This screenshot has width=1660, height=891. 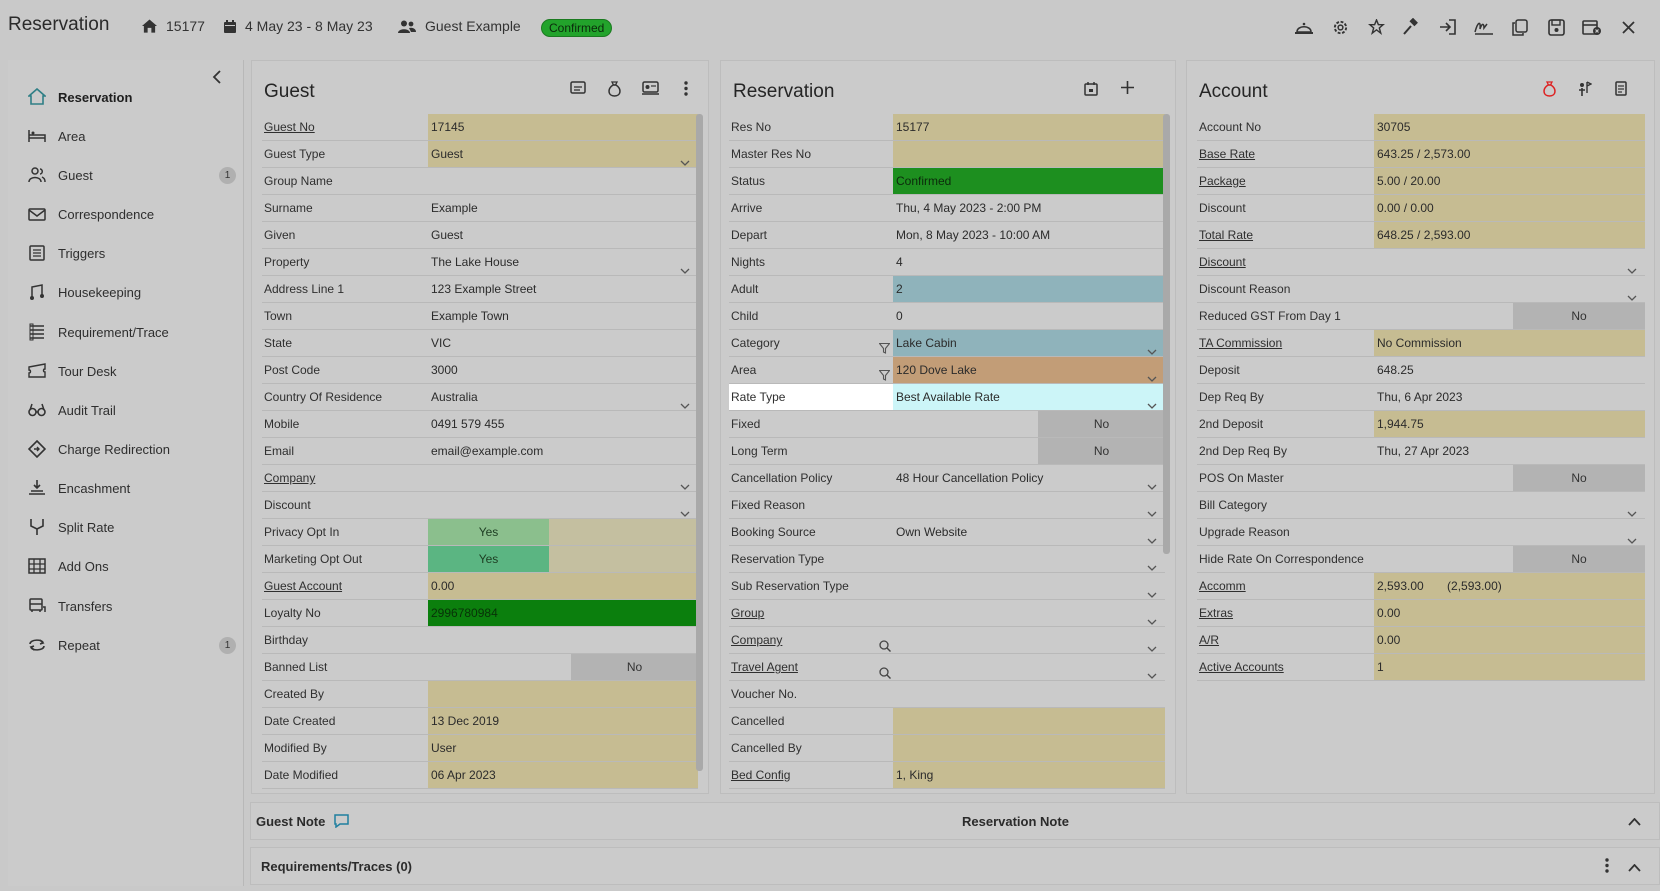 I want to click on field-label: A/R, so click(x=1285, y=640).